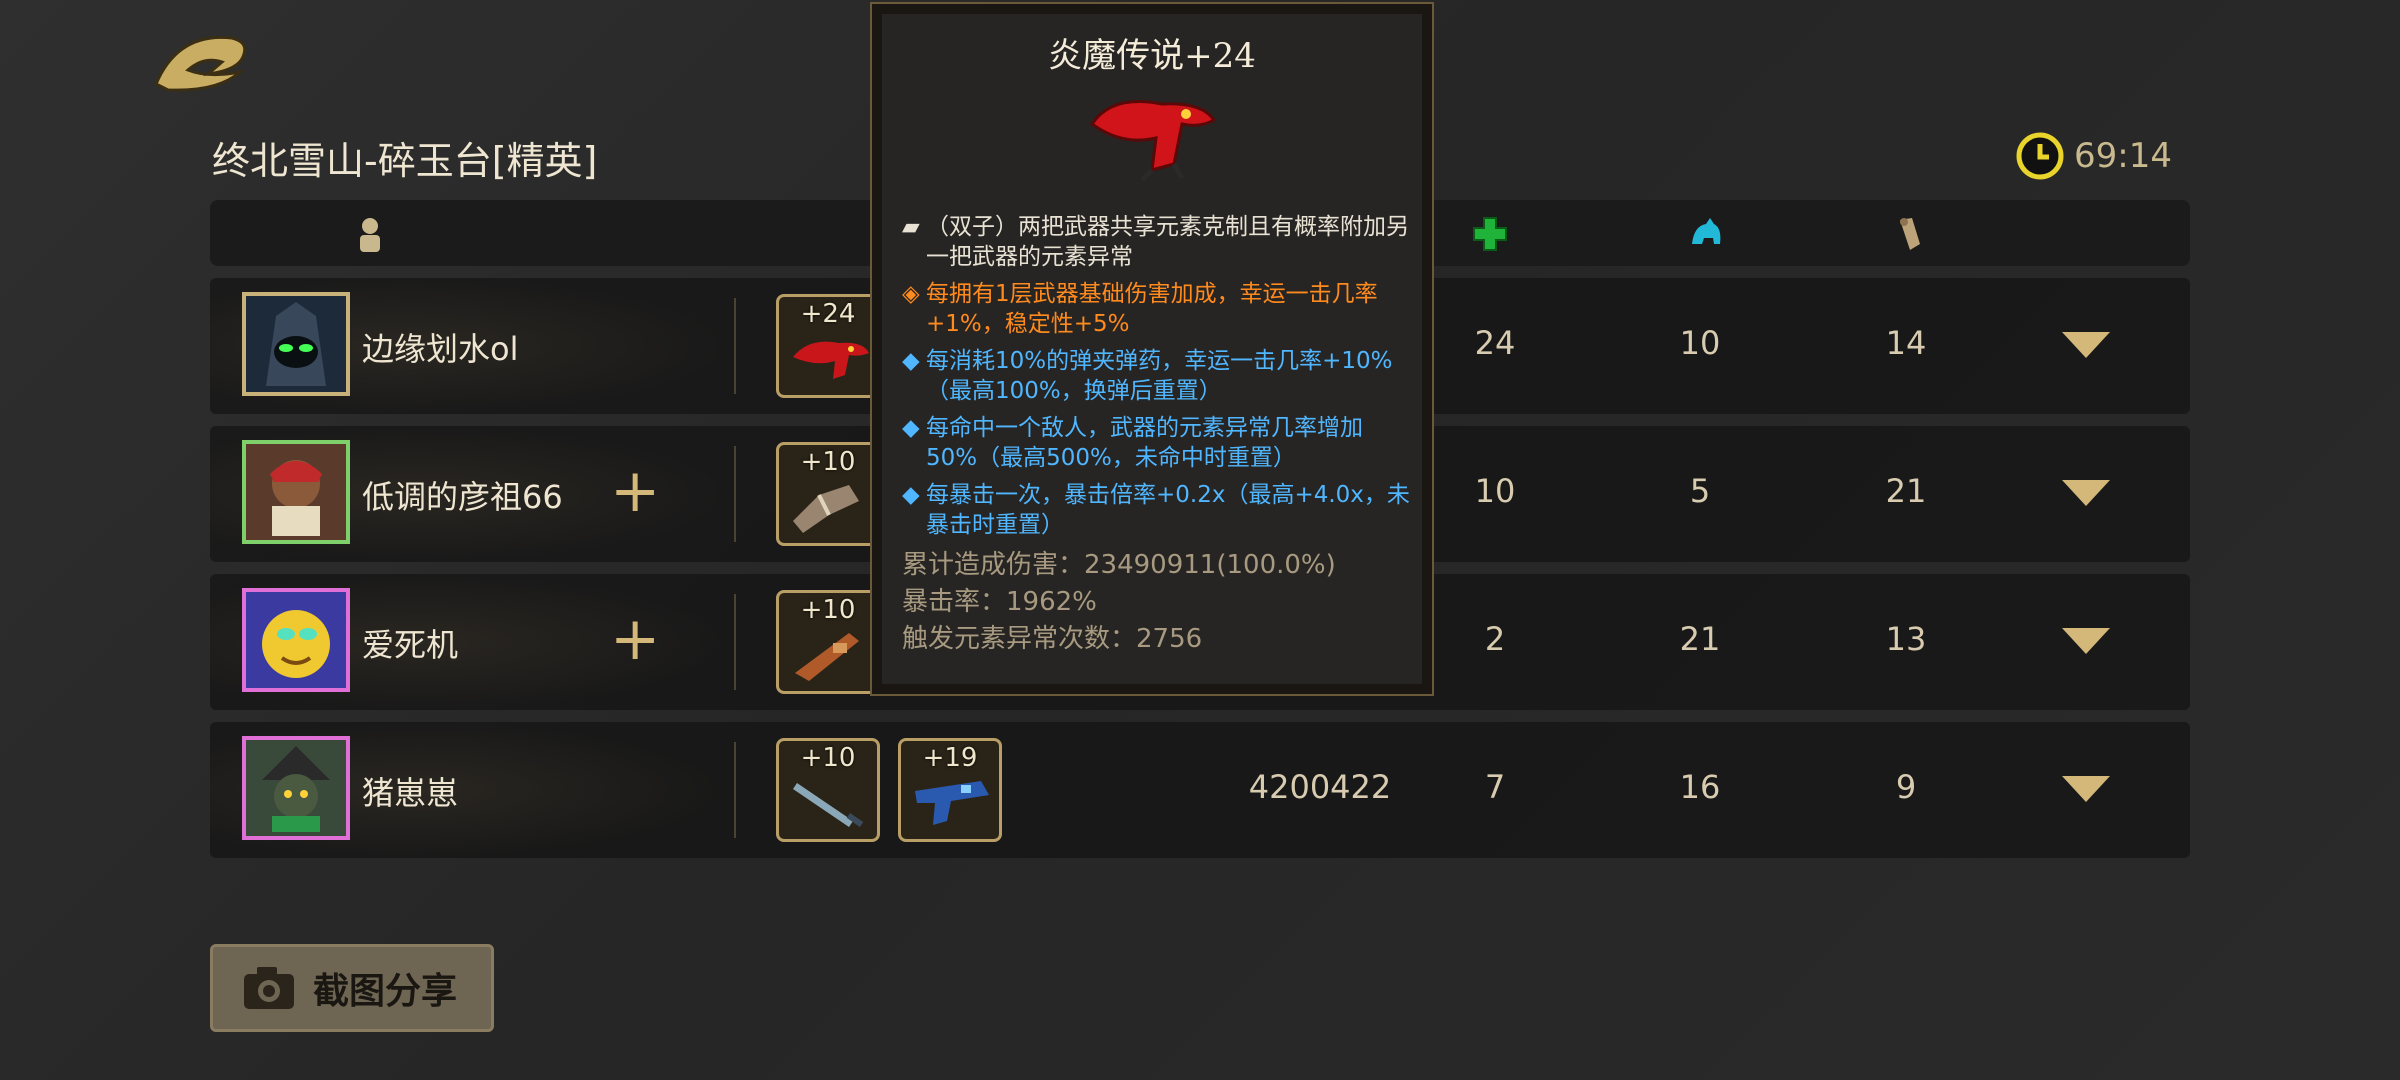 The image size is (2400, 1080). What do you see at coordinates (1495, 787) in the screenshot?
I see `heal-count: 7` at bounding box center [1495, 787].